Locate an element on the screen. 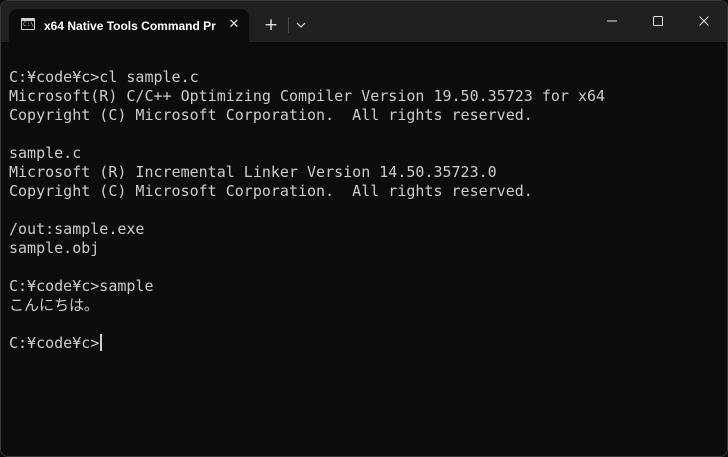 Image resolution: width=728 pixels, height=457 pixels. title-bar: C:\ x64 Native Tools Command Pr ✕ + is located at coordinates (364, 21).